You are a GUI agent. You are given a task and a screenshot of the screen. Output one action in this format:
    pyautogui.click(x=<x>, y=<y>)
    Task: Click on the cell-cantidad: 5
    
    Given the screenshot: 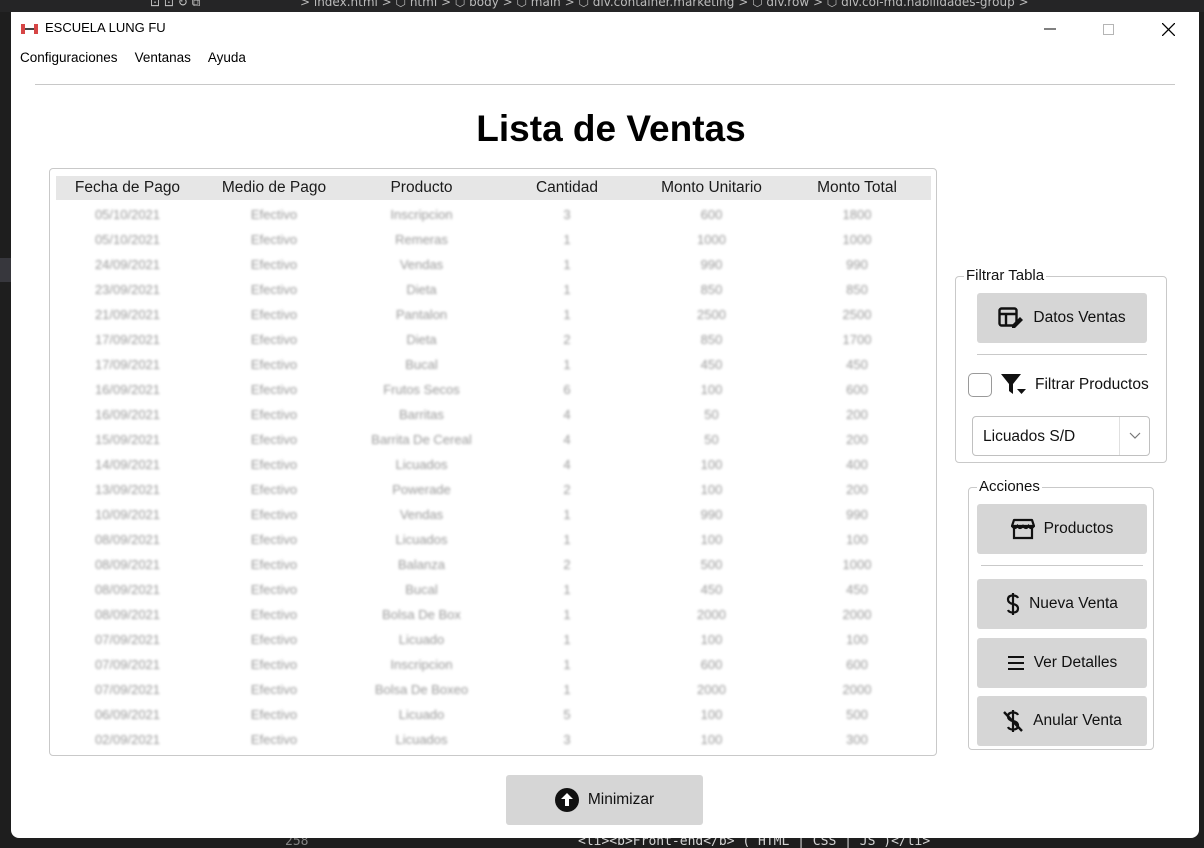 What is the action you would take?
    pyautogui.click(x=567, y=714)
    